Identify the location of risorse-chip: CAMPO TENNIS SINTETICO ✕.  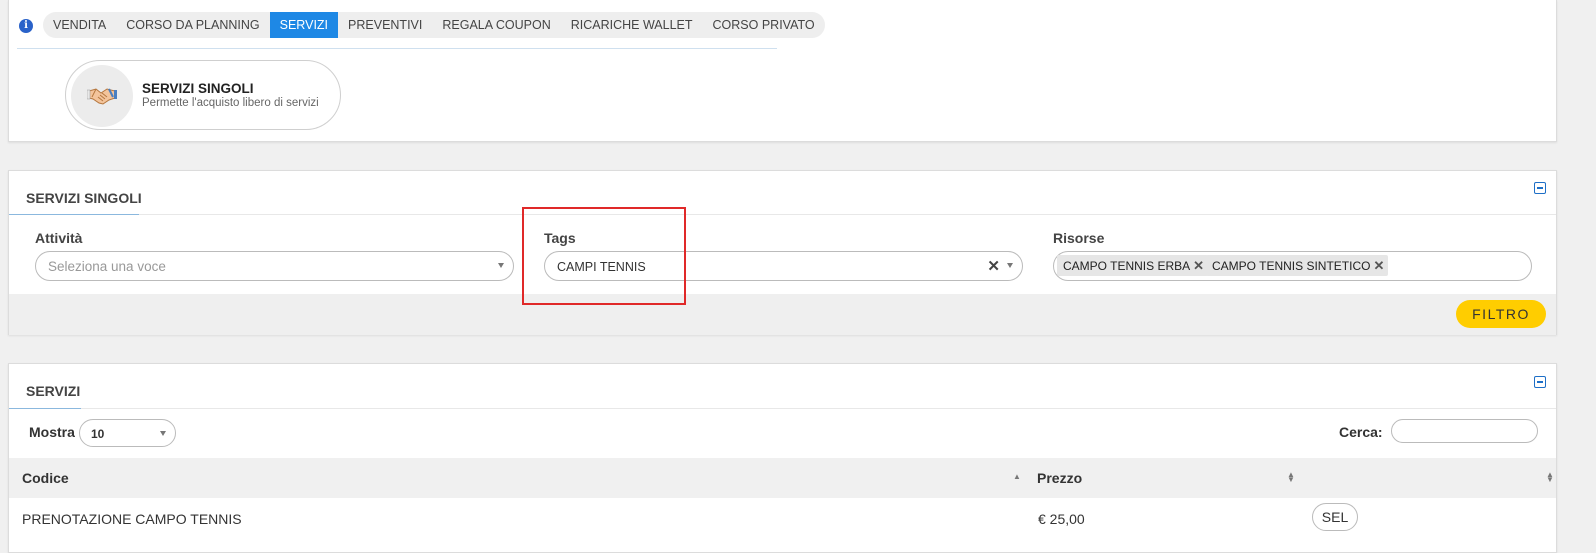
(1297, 265).